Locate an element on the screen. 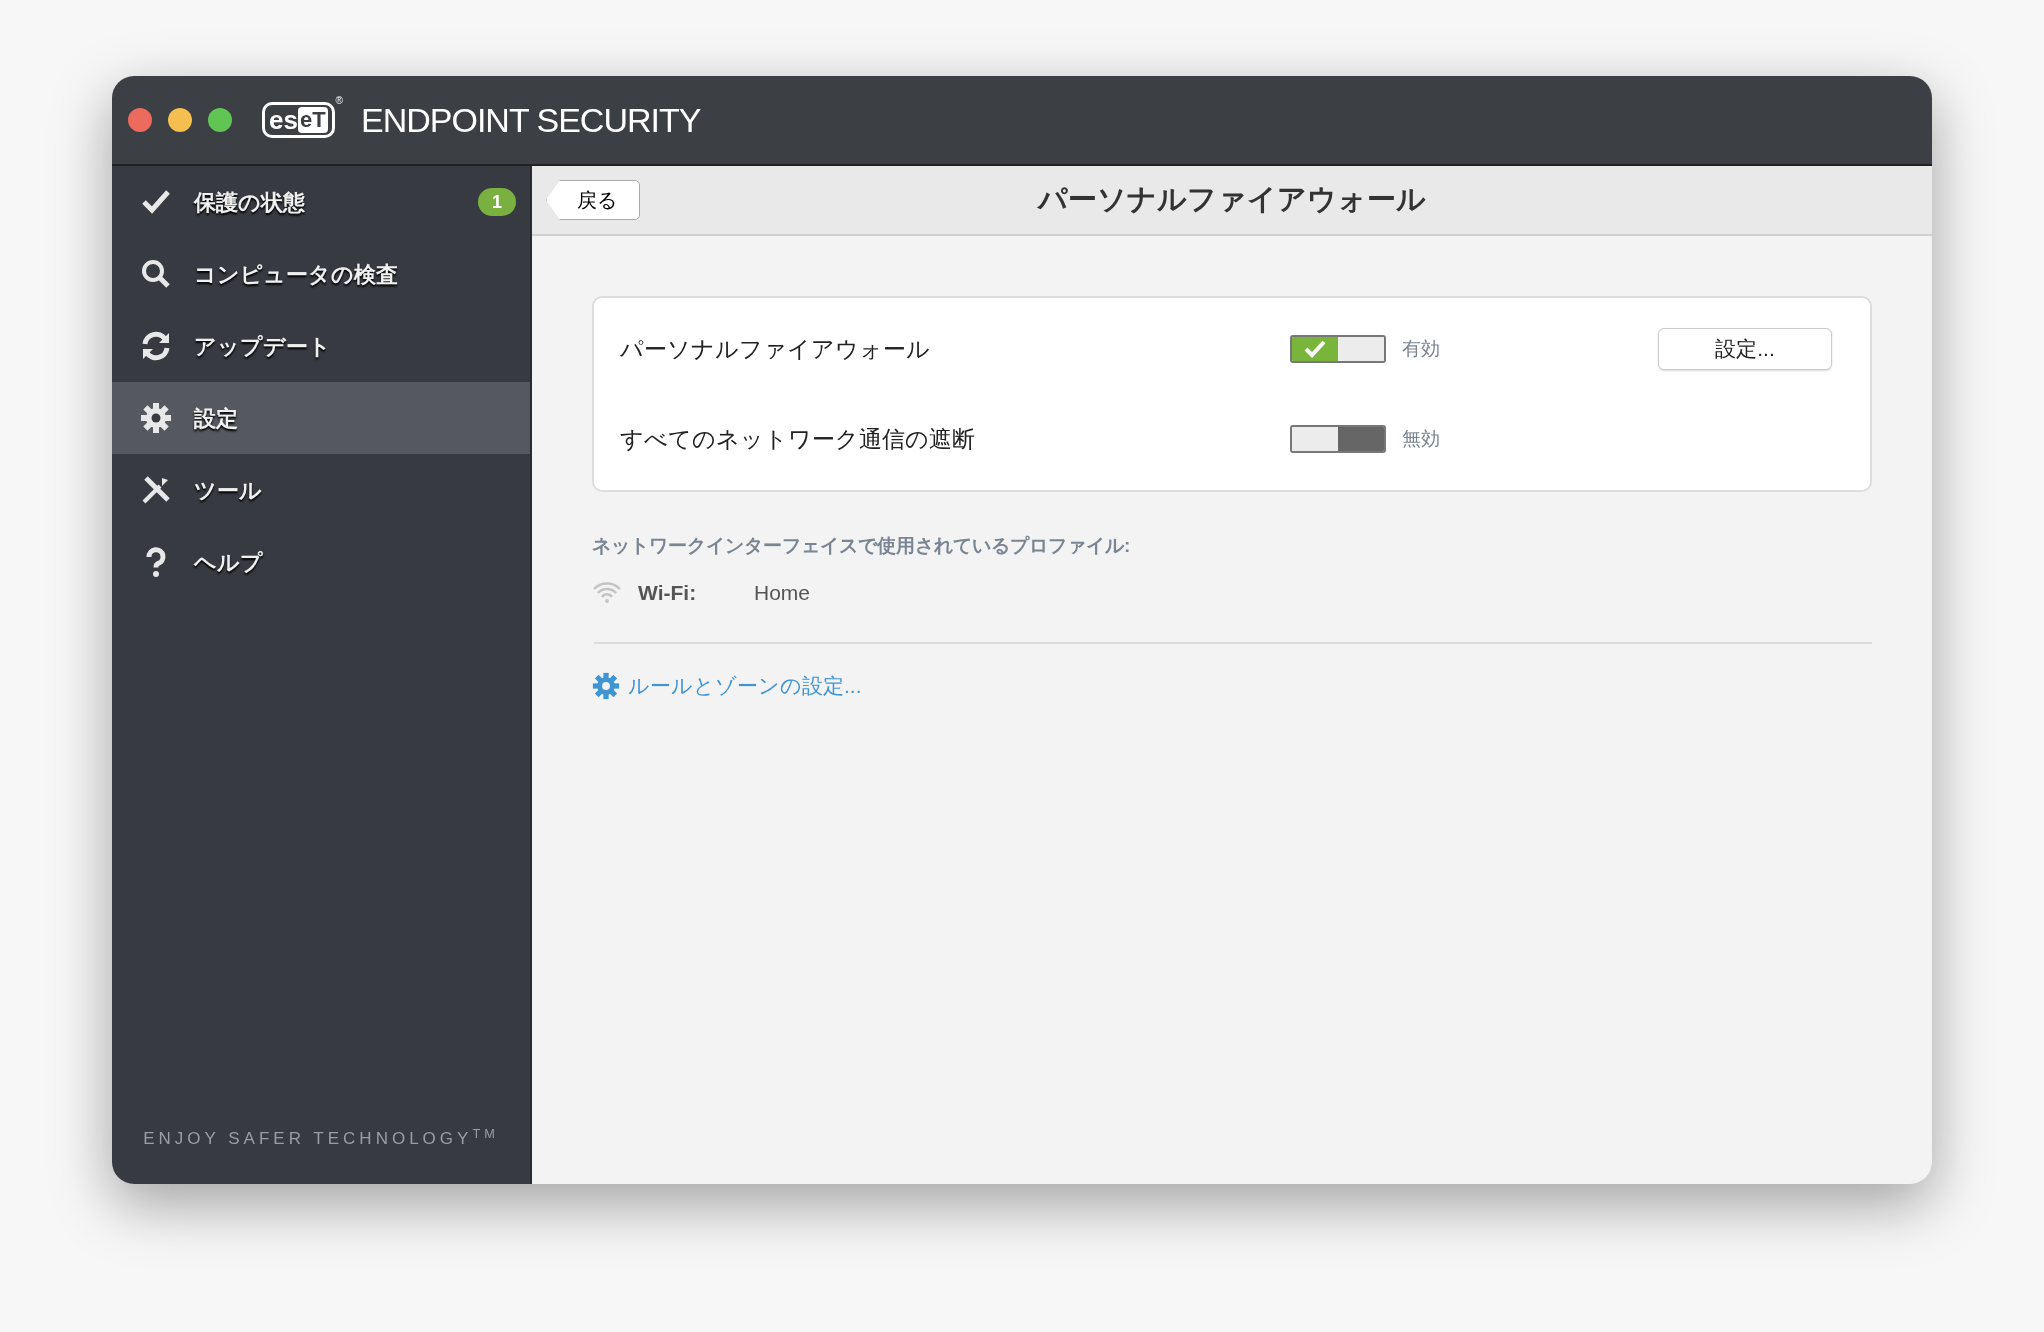 The width and height of the screenshot is (2044, 1332). back-button: 戻る is located at coordinates (593, 200).